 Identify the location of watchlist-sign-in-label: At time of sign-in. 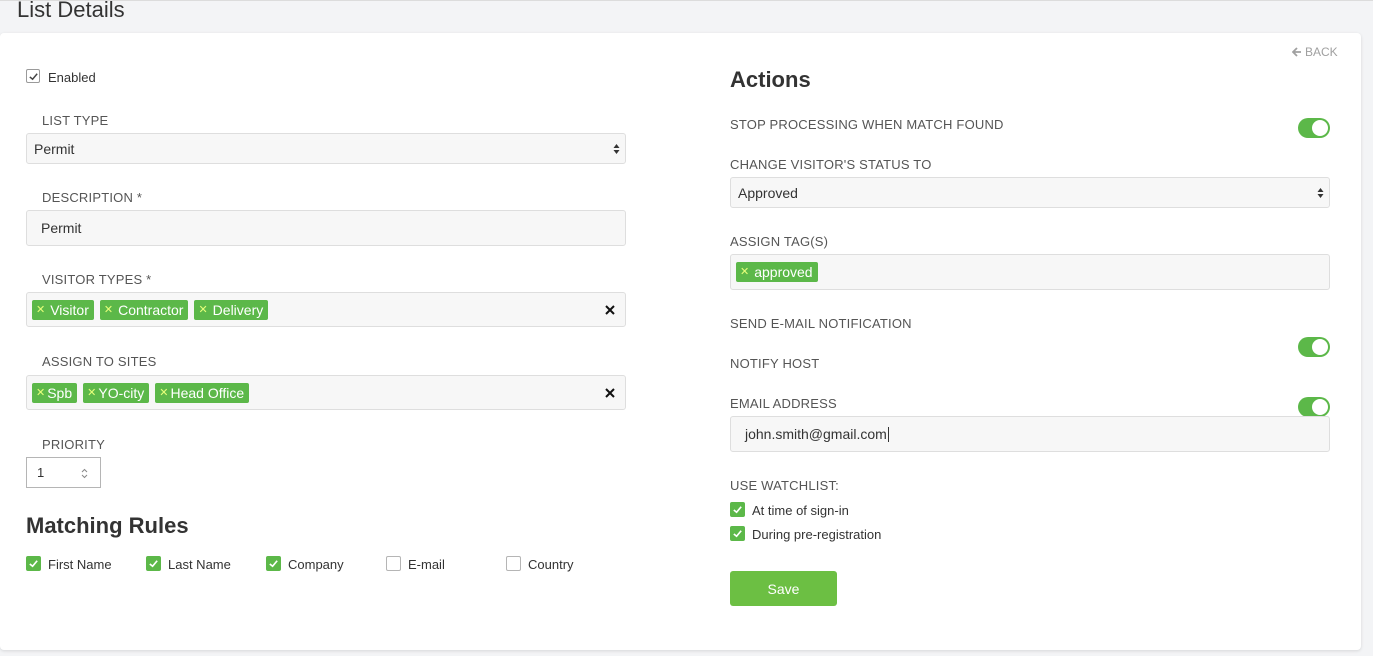
(800, 510).